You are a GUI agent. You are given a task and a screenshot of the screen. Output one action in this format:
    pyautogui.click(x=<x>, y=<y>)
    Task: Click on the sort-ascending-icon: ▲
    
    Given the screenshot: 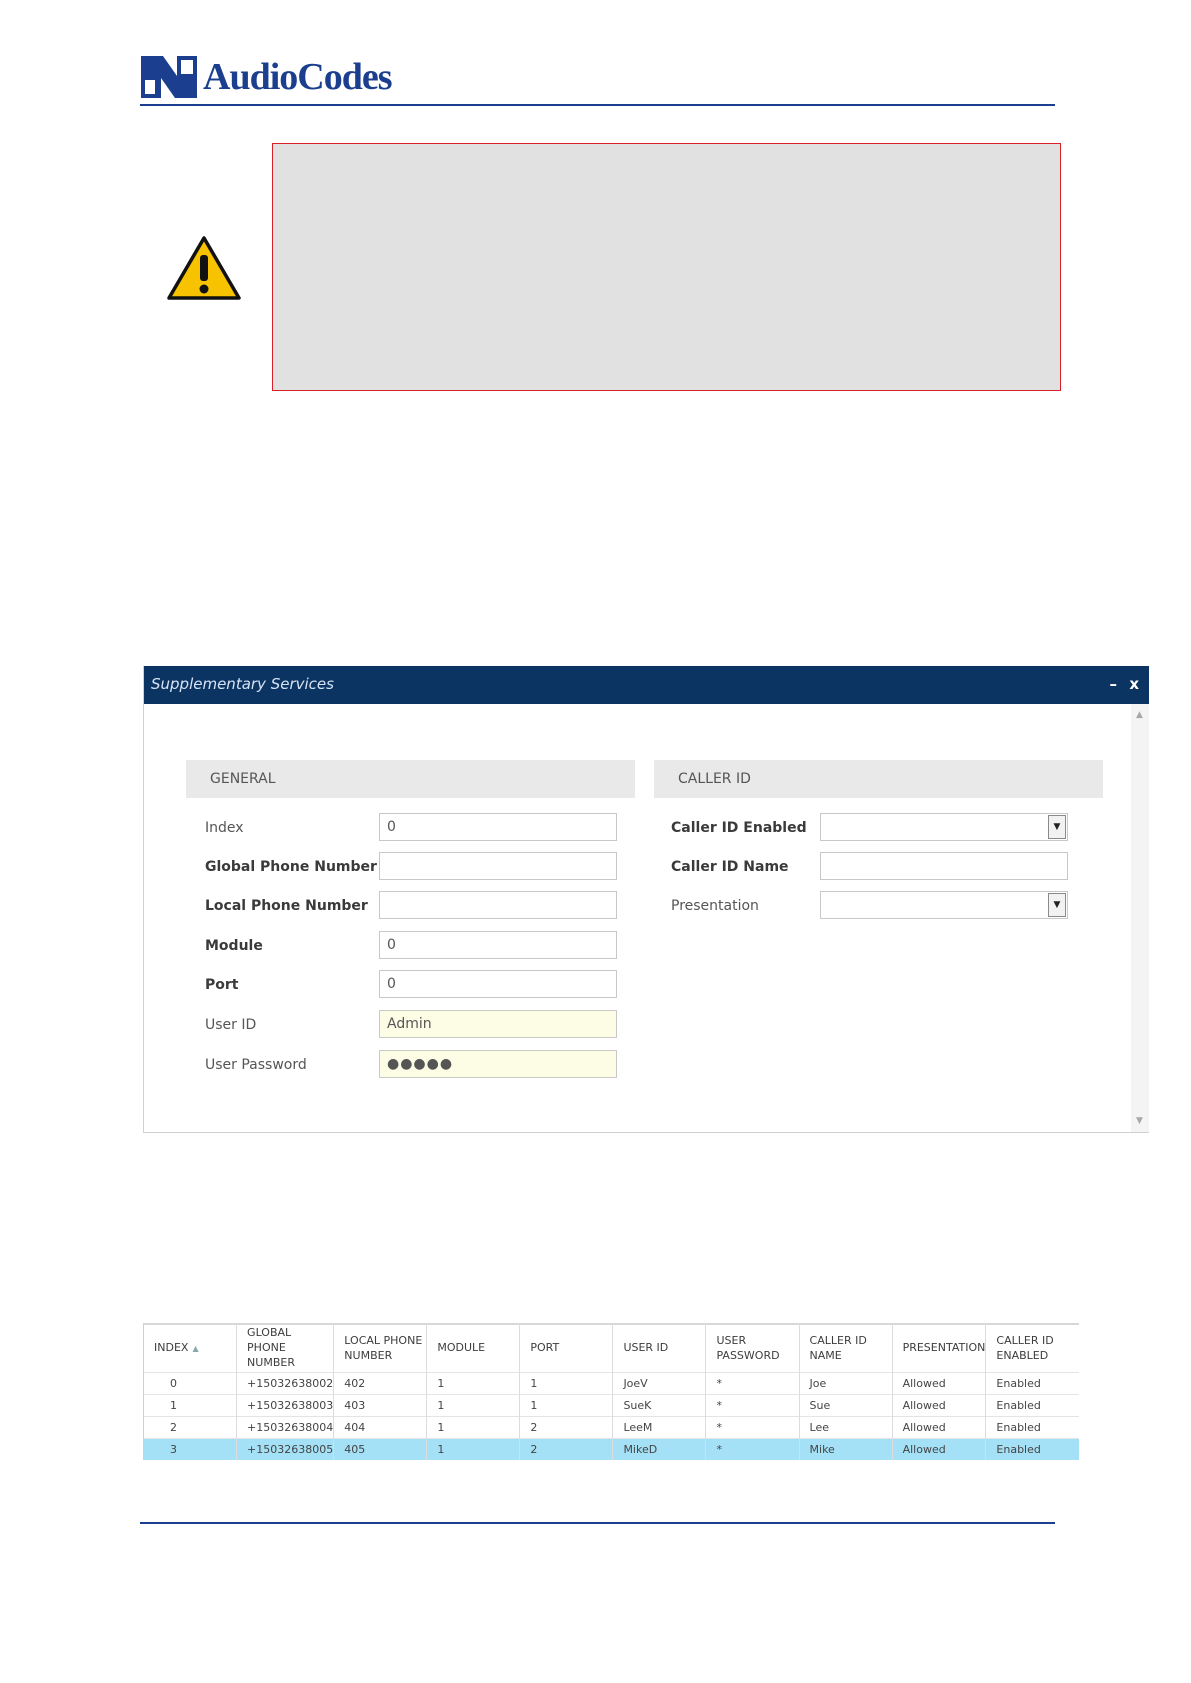 What is the action you would take?
    pyautogui.click(x=195, y=1348)
    